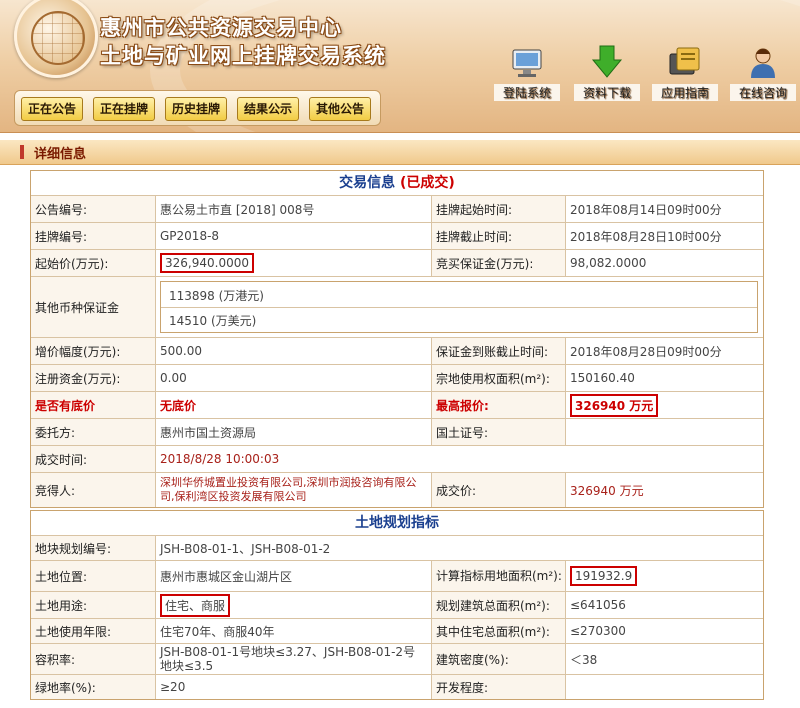  Describe the element at coordinates (498, 351) in the screenshot. I see `deposit-deadline-label: 保证金到账截止时间:` at that location.